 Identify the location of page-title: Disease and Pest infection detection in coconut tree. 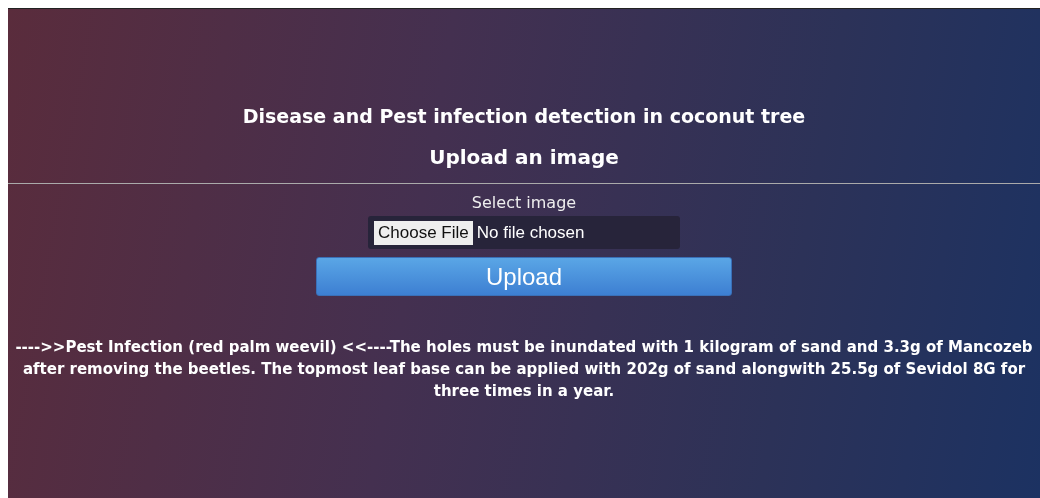
(524, 116).